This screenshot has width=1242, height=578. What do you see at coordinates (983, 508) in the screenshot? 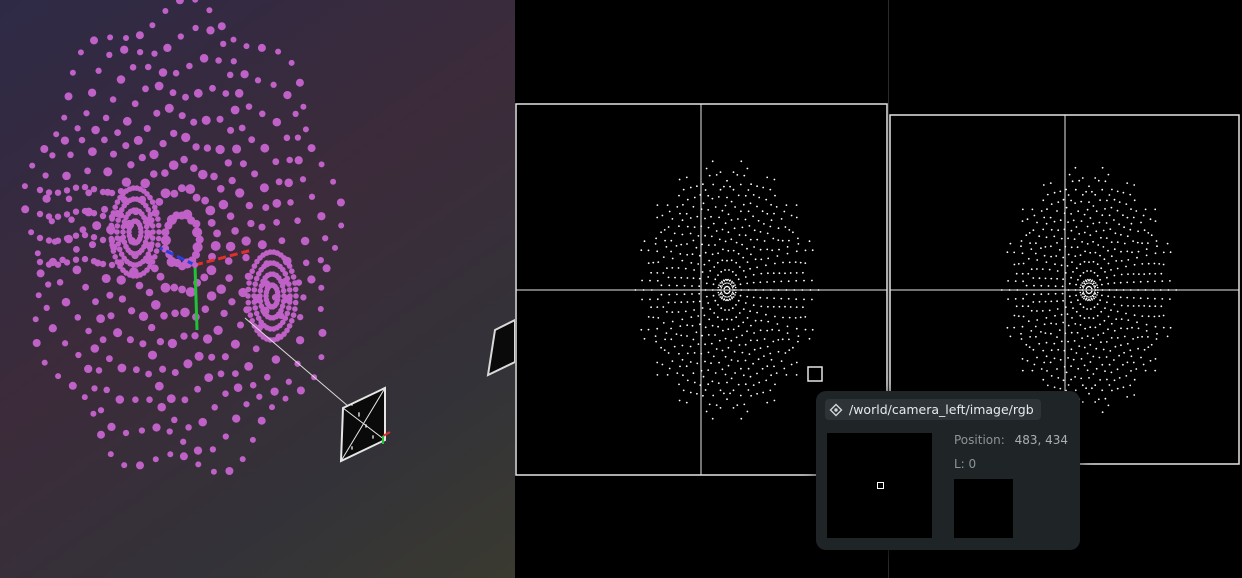
I see `pixel-color-swatch` at bounding box center [983, 508].